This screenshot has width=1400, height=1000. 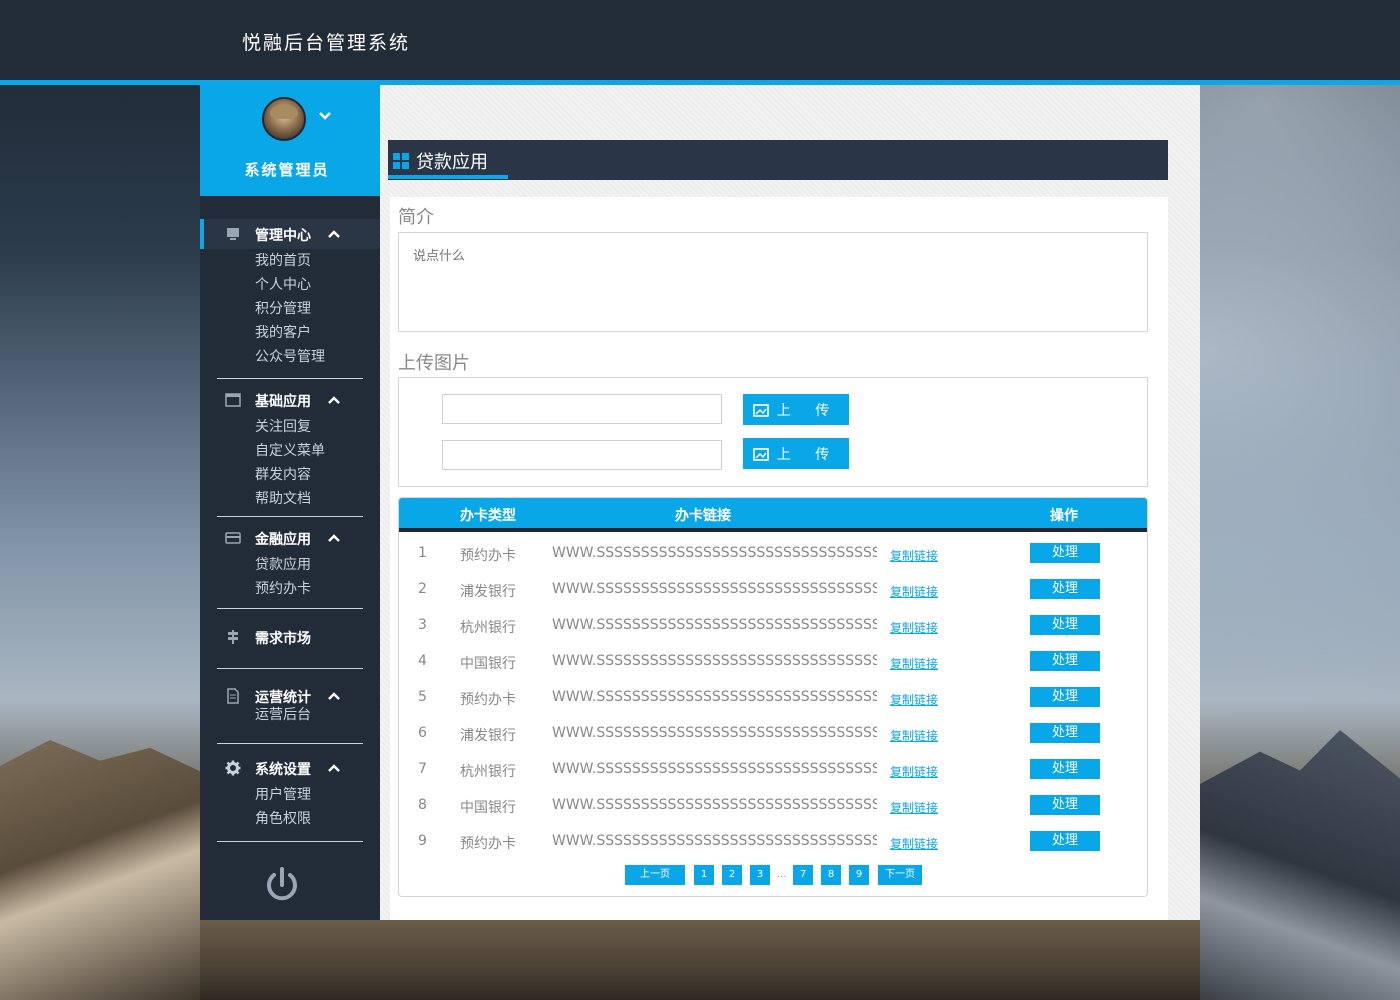 I want to click on table-header: 办卡类型 办卡链接 操作, so click(x=773, y=515).